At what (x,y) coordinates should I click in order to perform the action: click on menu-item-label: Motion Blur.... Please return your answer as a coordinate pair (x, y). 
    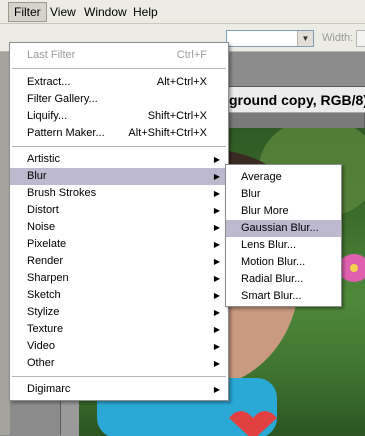
    Looking at the image, I should click on (273, 262).